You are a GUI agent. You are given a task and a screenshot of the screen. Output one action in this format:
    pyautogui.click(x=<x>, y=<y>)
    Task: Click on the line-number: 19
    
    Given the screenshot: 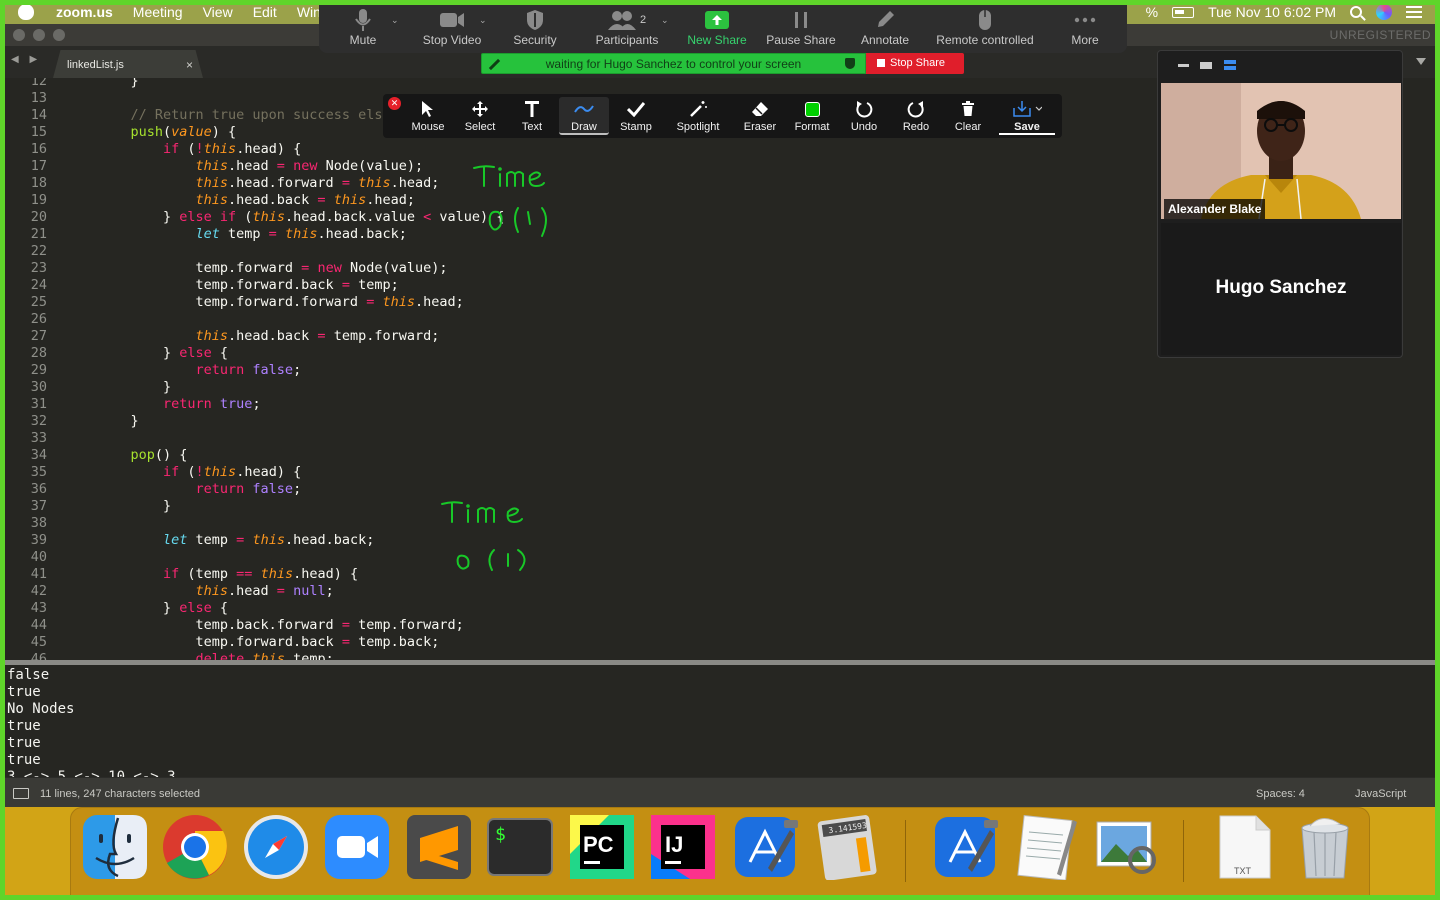 What is the action you would take?
    pyautogui.click(x=38, y=200)
    